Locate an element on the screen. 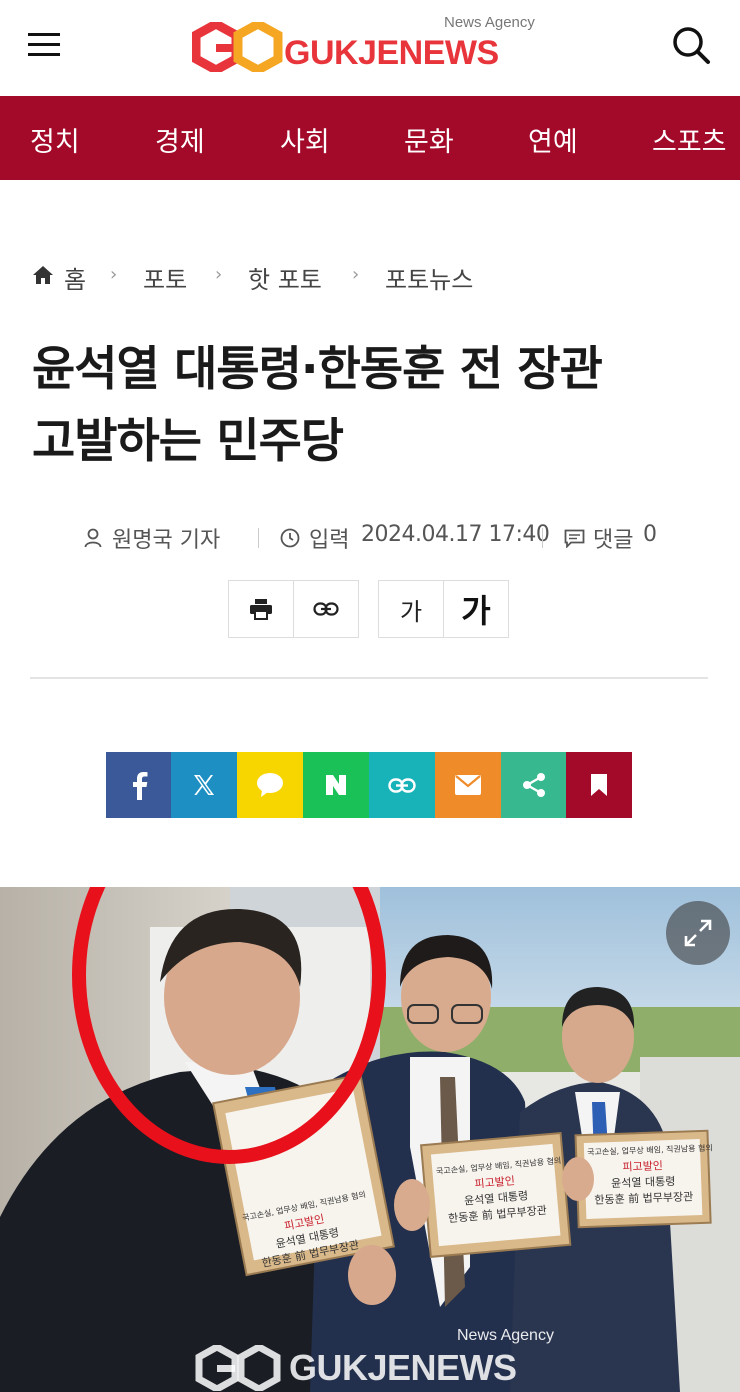  breadcrumb-photo-news: 포토뉴스 is located at coordinates (429, 277).